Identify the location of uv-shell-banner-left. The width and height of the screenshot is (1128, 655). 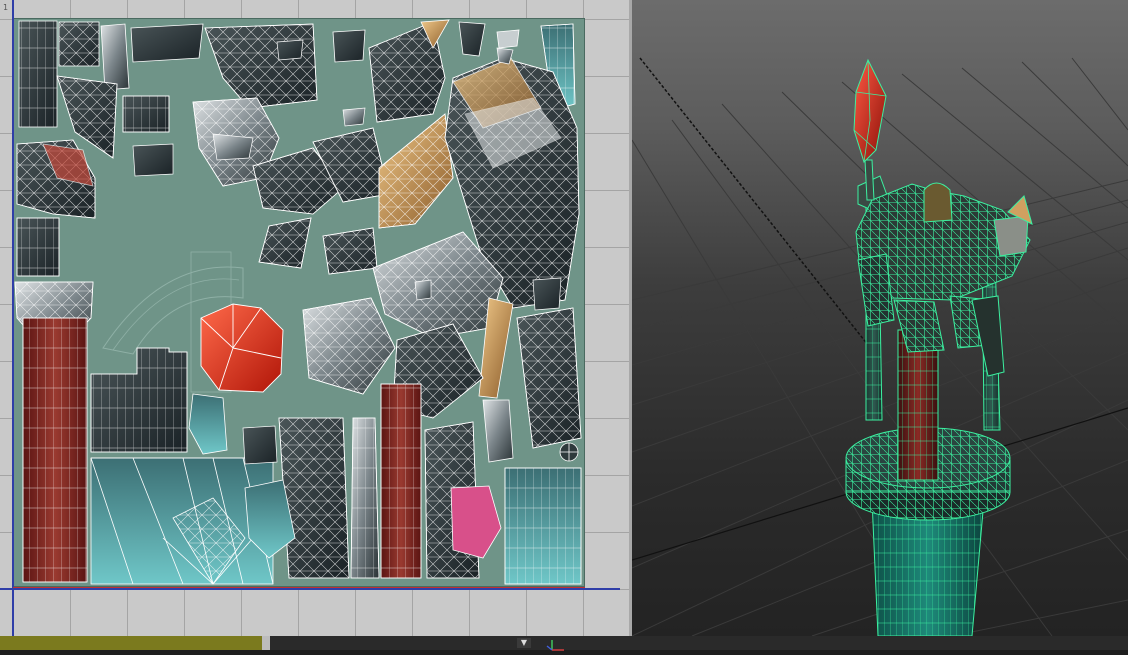
(54, 432).